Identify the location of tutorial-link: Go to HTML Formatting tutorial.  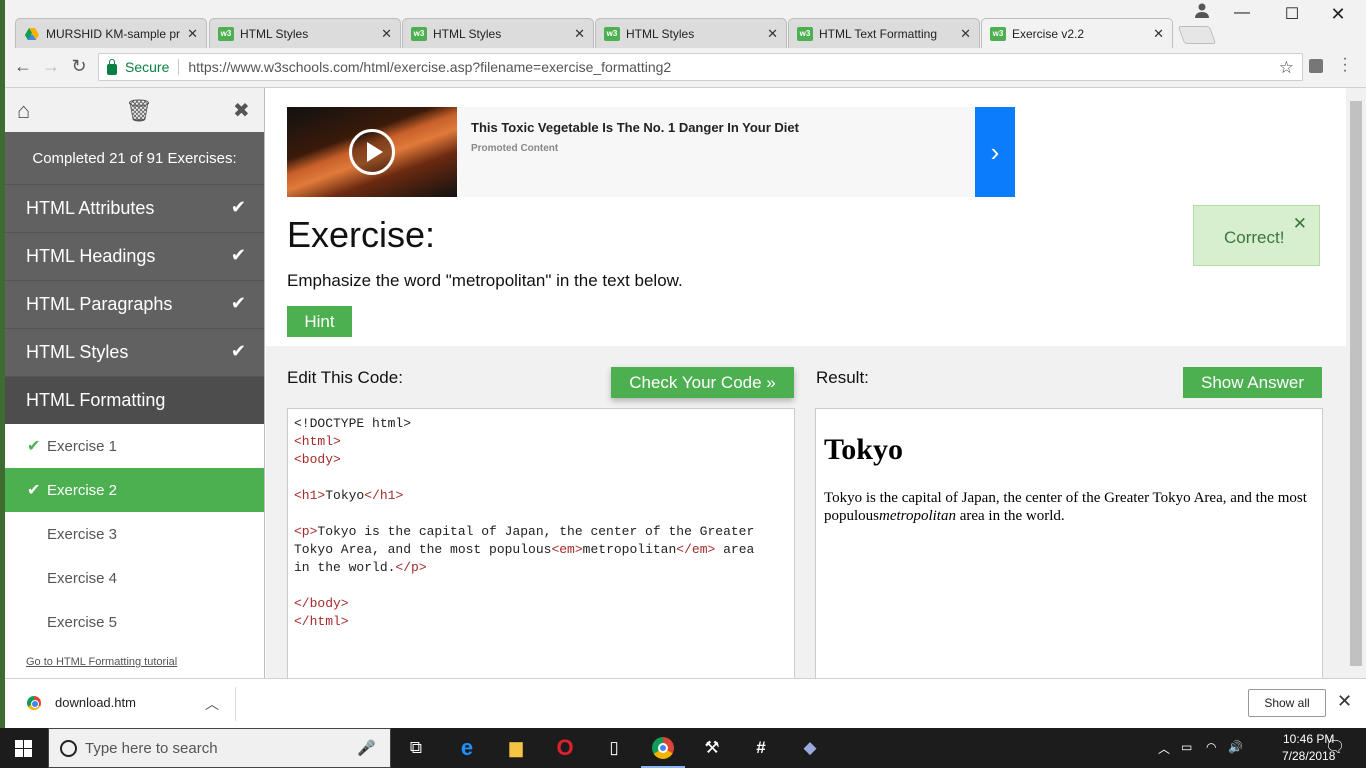
(101, 662).